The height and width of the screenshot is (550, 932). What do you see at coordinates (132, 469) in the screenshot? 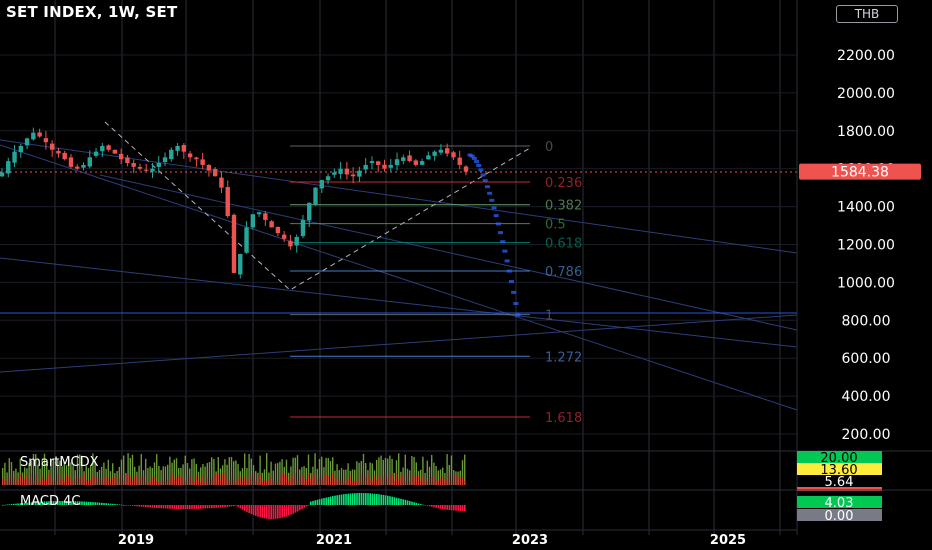
I see `mcdx-bar-green` at bounding box center [132, 469].